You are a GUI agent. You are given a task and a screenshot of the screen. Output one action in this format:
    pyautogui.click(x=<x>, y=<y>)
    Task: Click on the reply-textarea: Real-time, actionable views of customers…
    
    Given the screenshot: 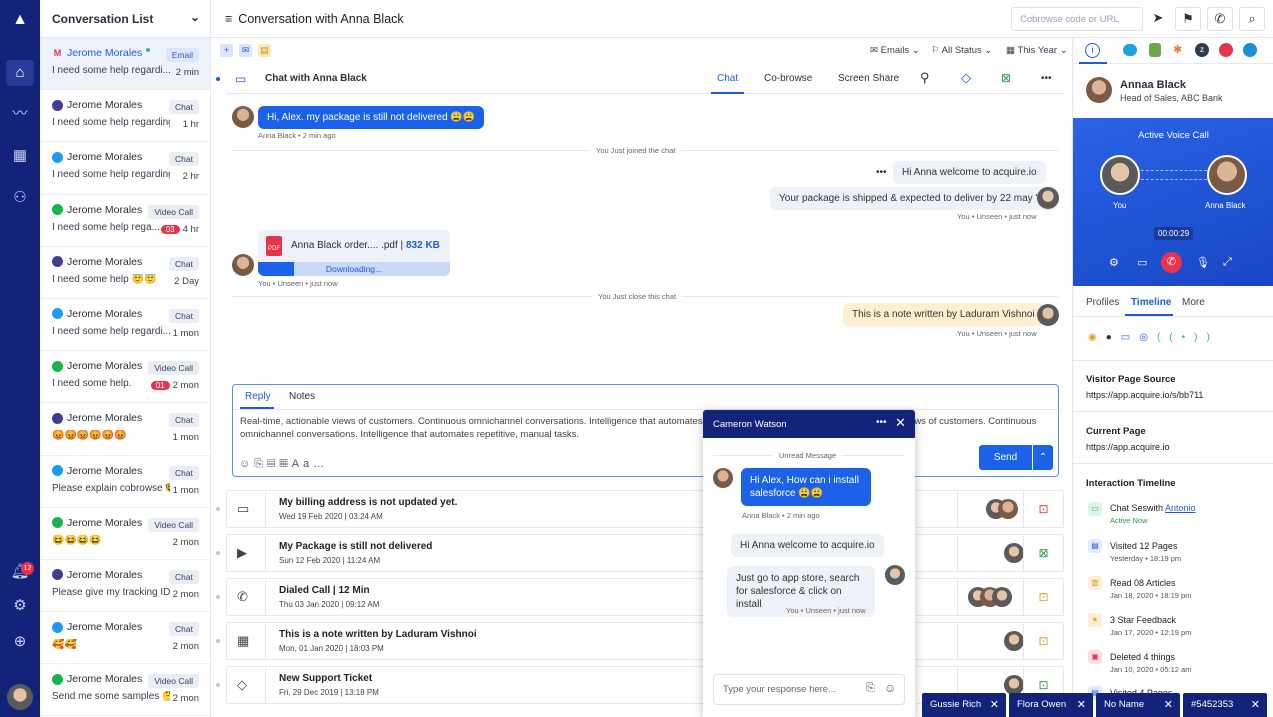 What is the action you would take?
    pyautogui.click(x=645, y=428)
    